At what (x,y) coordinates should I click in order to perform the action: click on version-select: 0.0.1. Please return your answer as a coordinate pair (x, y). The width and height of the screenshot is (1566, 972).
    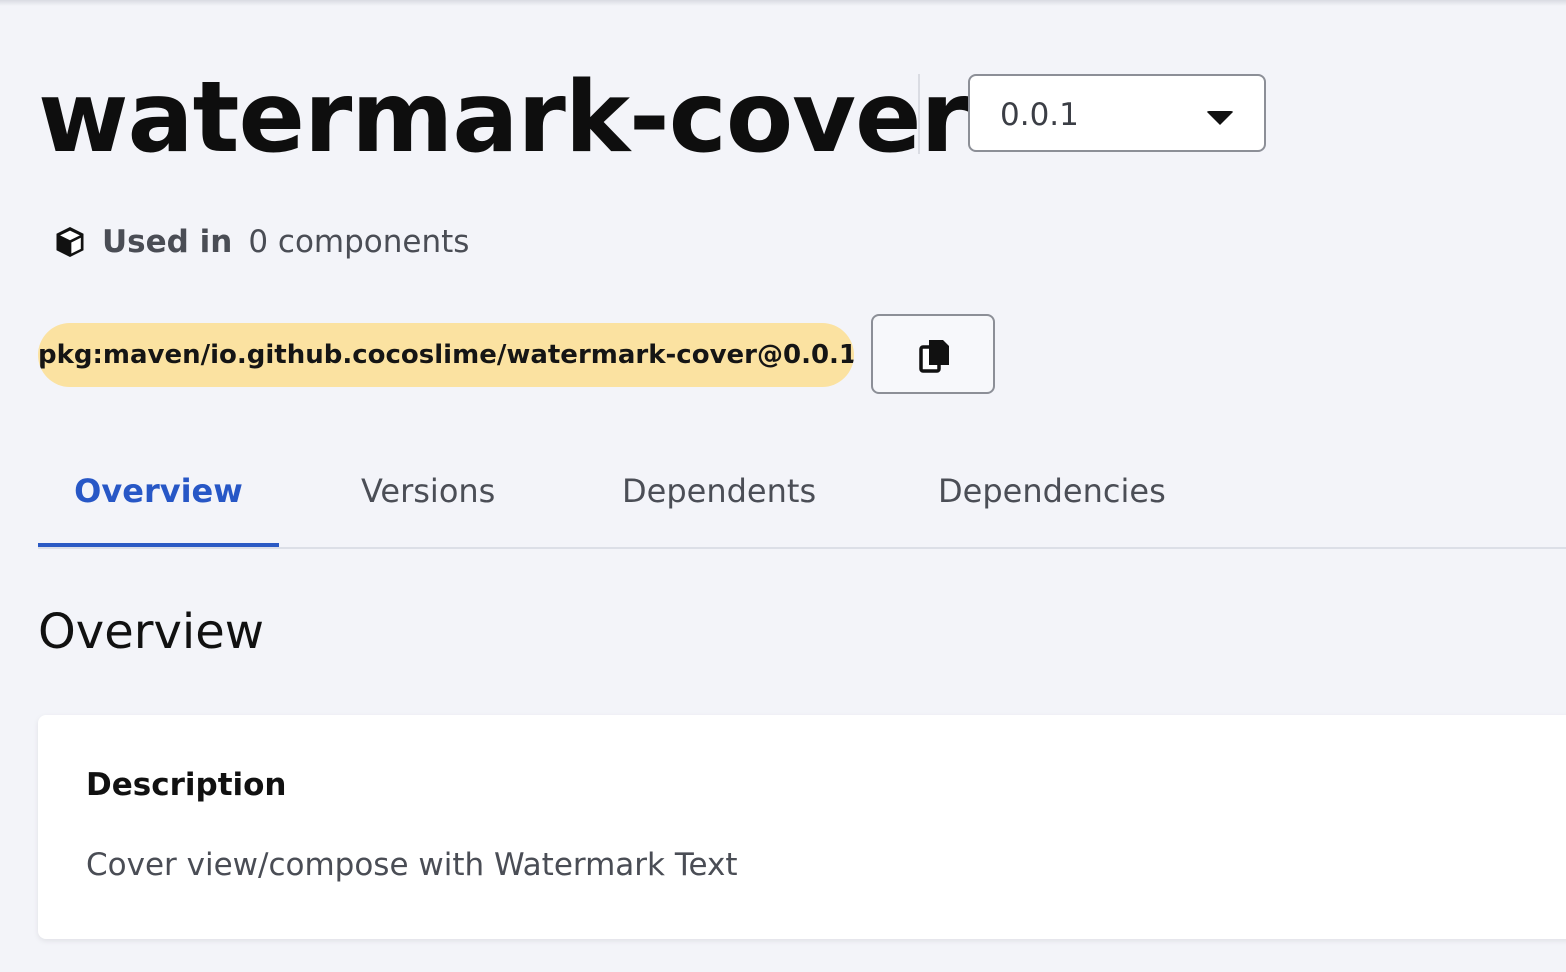
    Looking at the image, I should click on (1117, 113).